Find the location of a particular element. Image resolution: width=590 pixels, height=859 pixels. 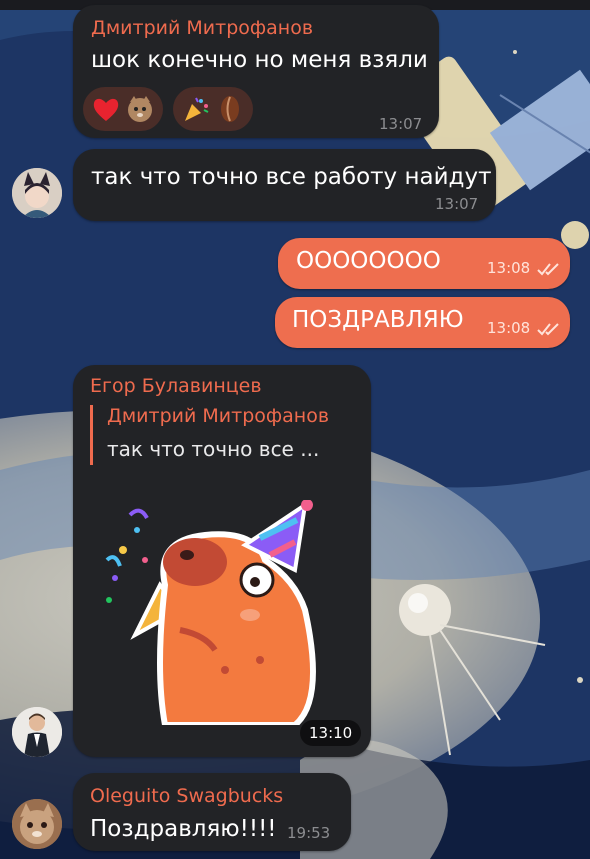

message-text: ОООООООО is located at coordinates (368, 261).